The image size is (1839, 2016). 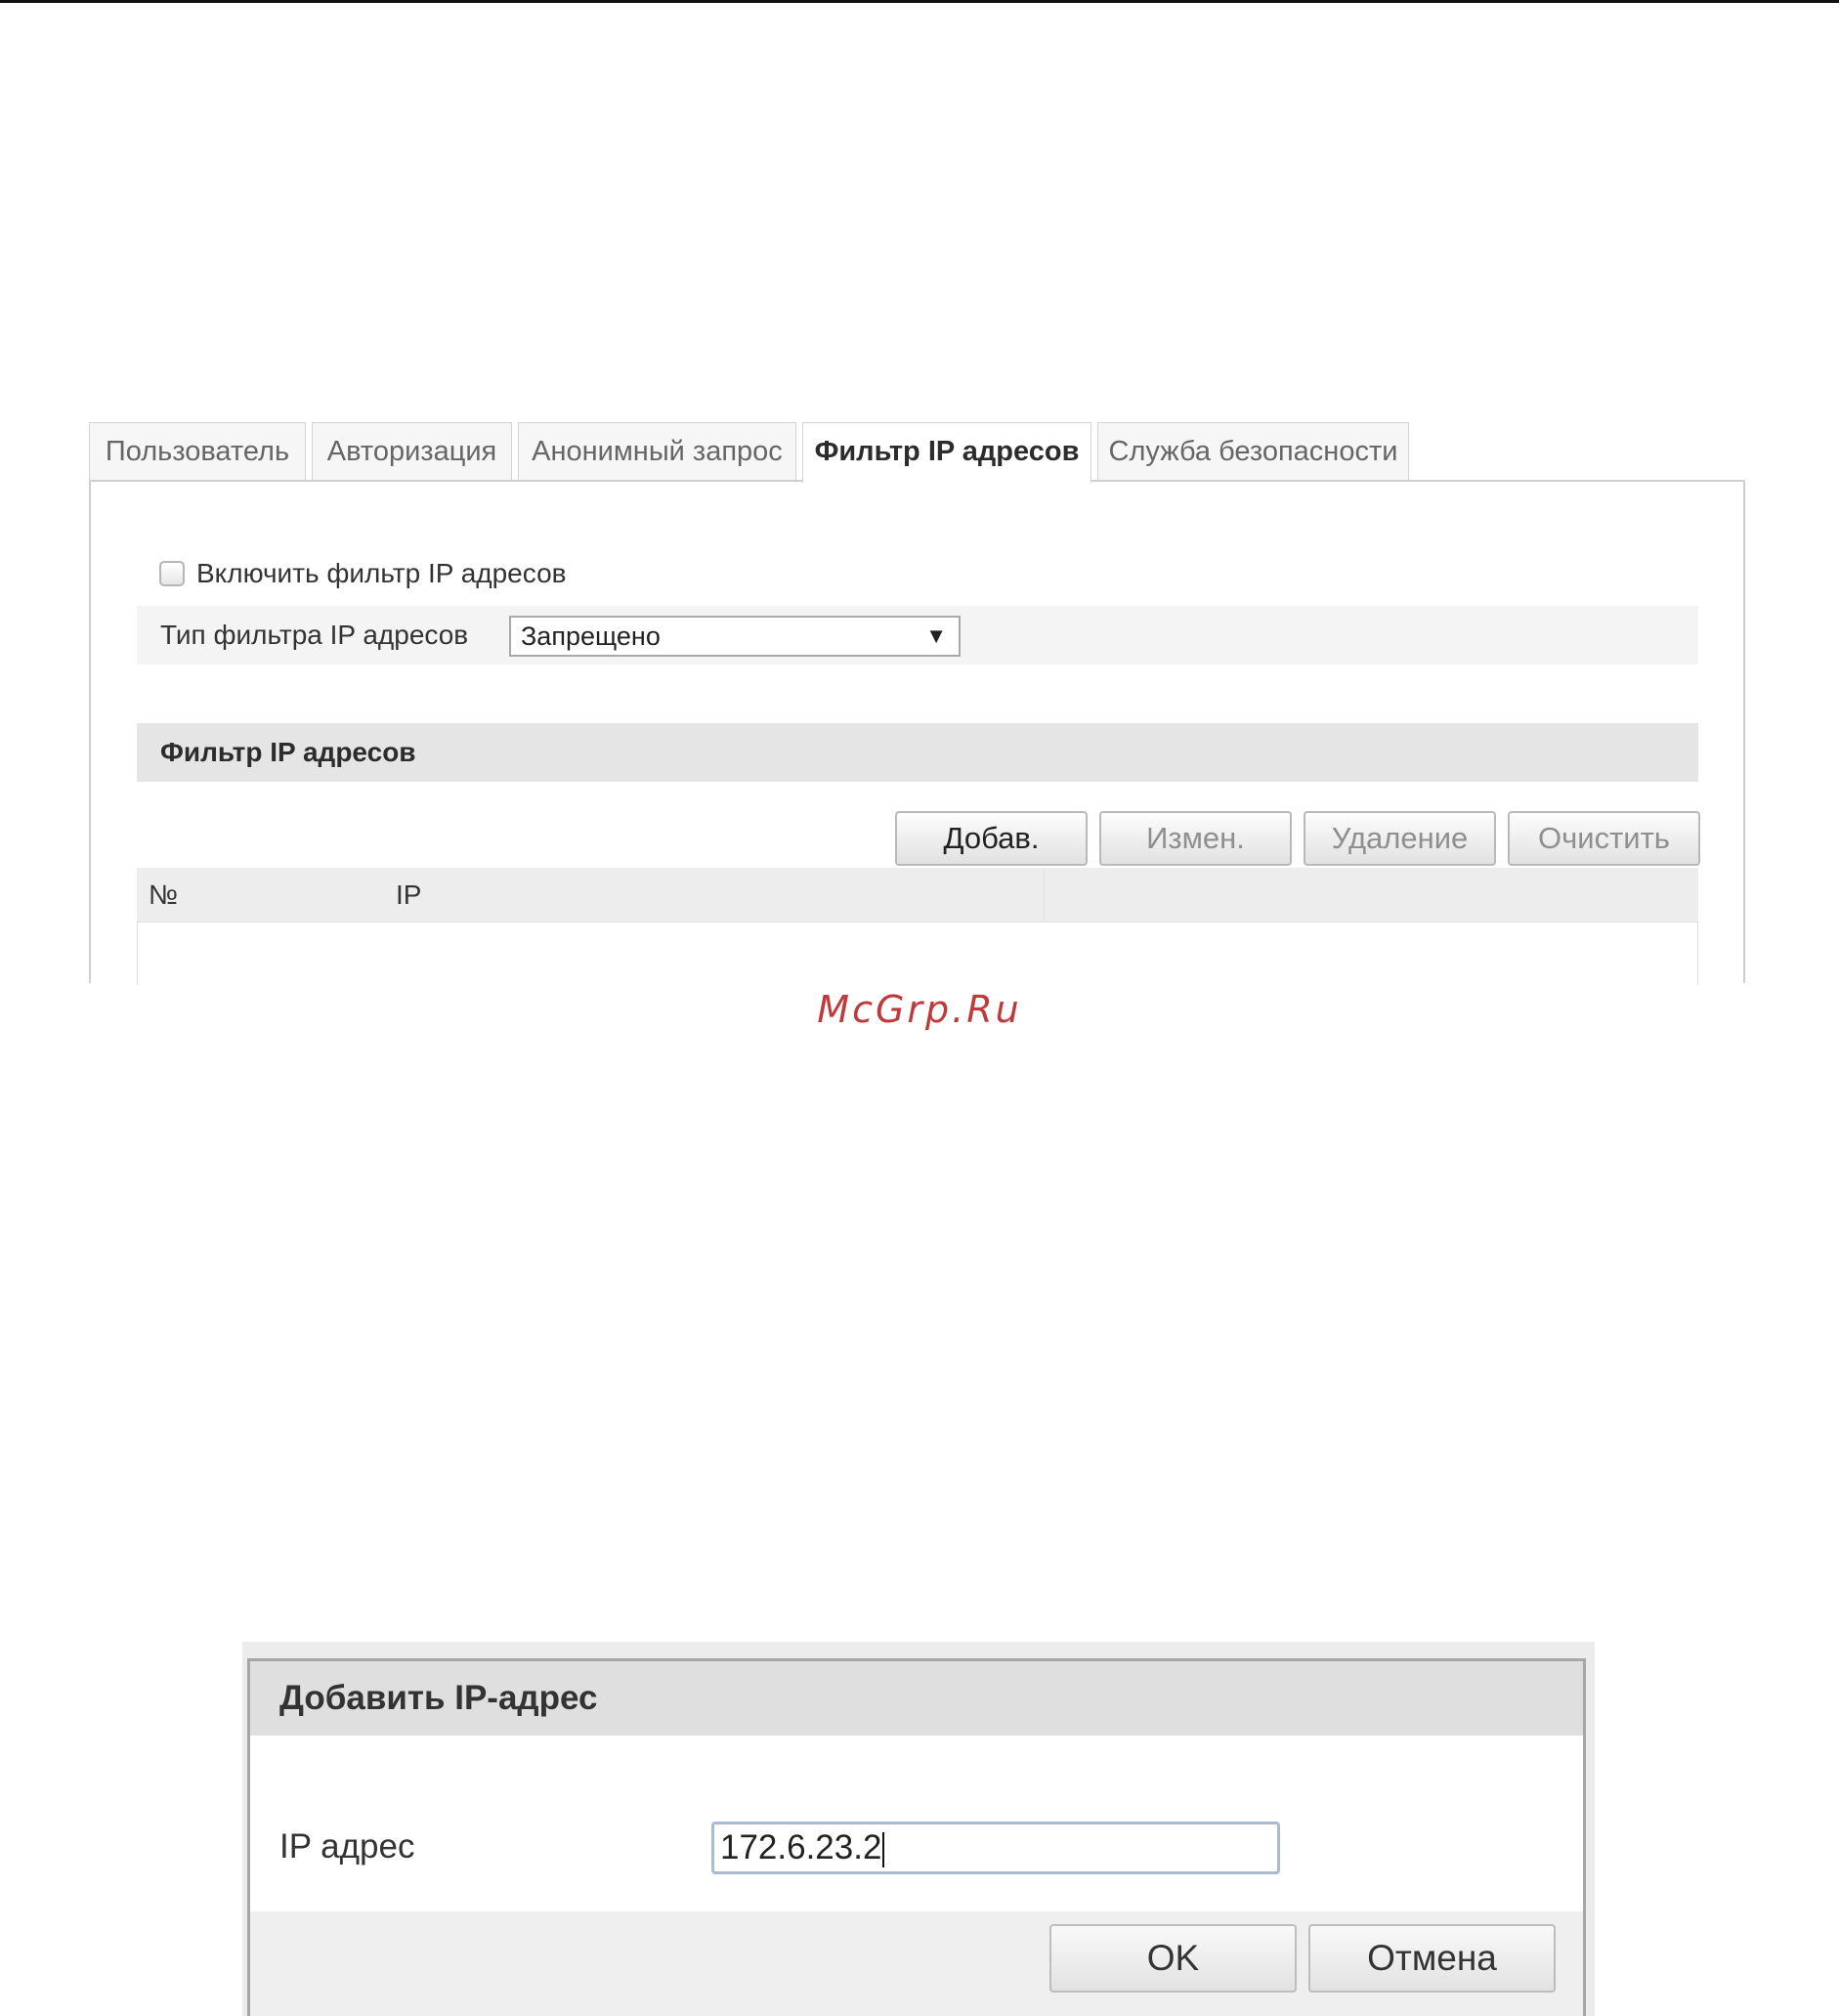 I want to click on filter-type-row: Тип фильтра IP адресов Запрещено ▼, so click(x=917, y=635).